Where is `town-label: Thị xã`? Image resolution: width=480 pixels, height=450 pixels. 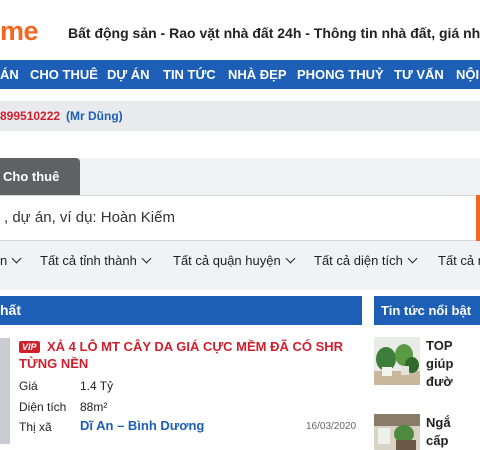 town-label: Thị xã is located at coordinates (35, 427).